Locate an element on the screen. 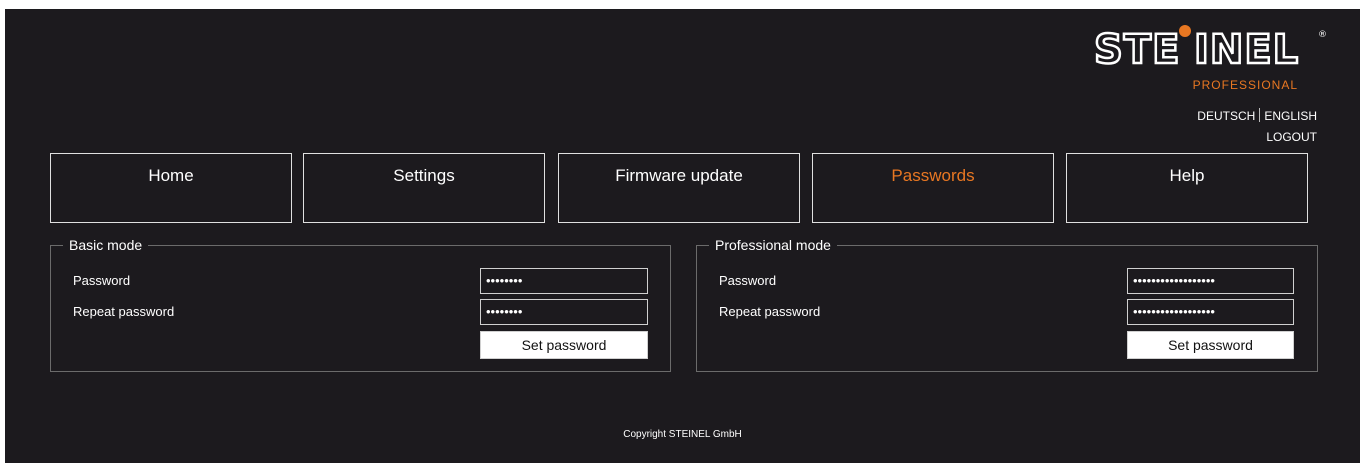 This screenshot has width=1365, height=463. logout-link: LOGOUT is located at coordinates (1291, 137).